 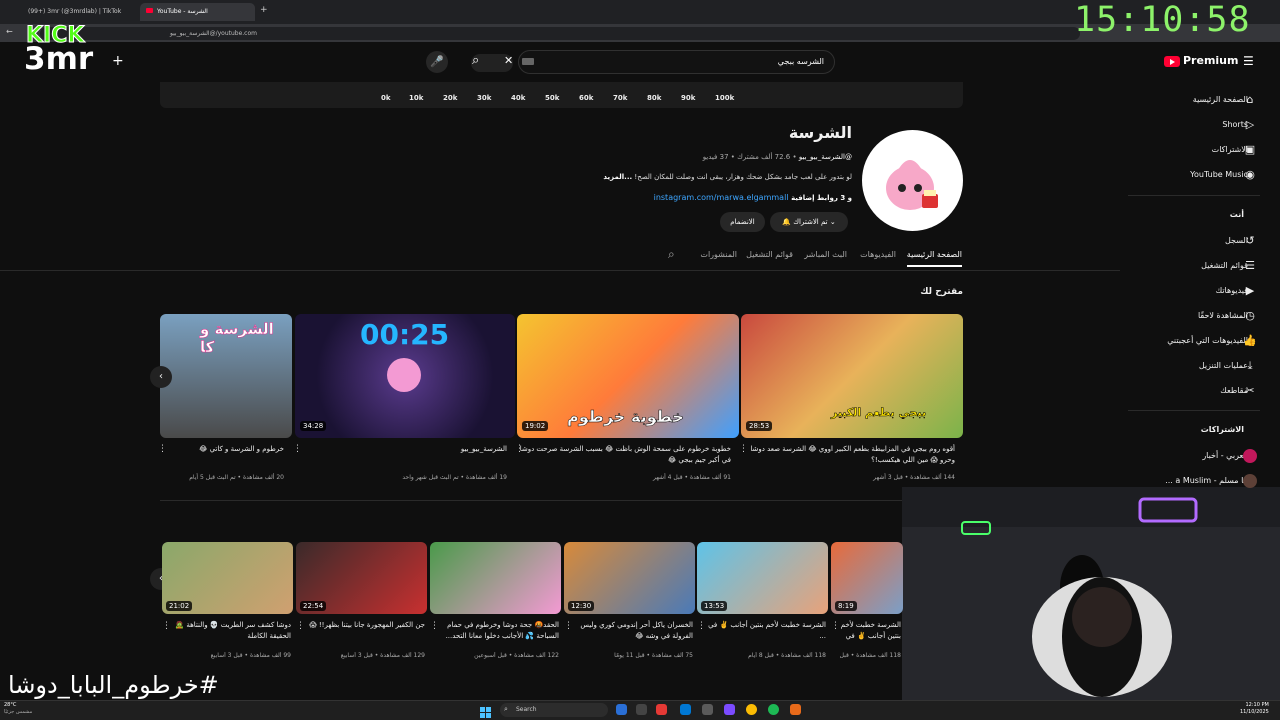 I want to click on clear-search-icon: ✕, so click(x=508, y=60).